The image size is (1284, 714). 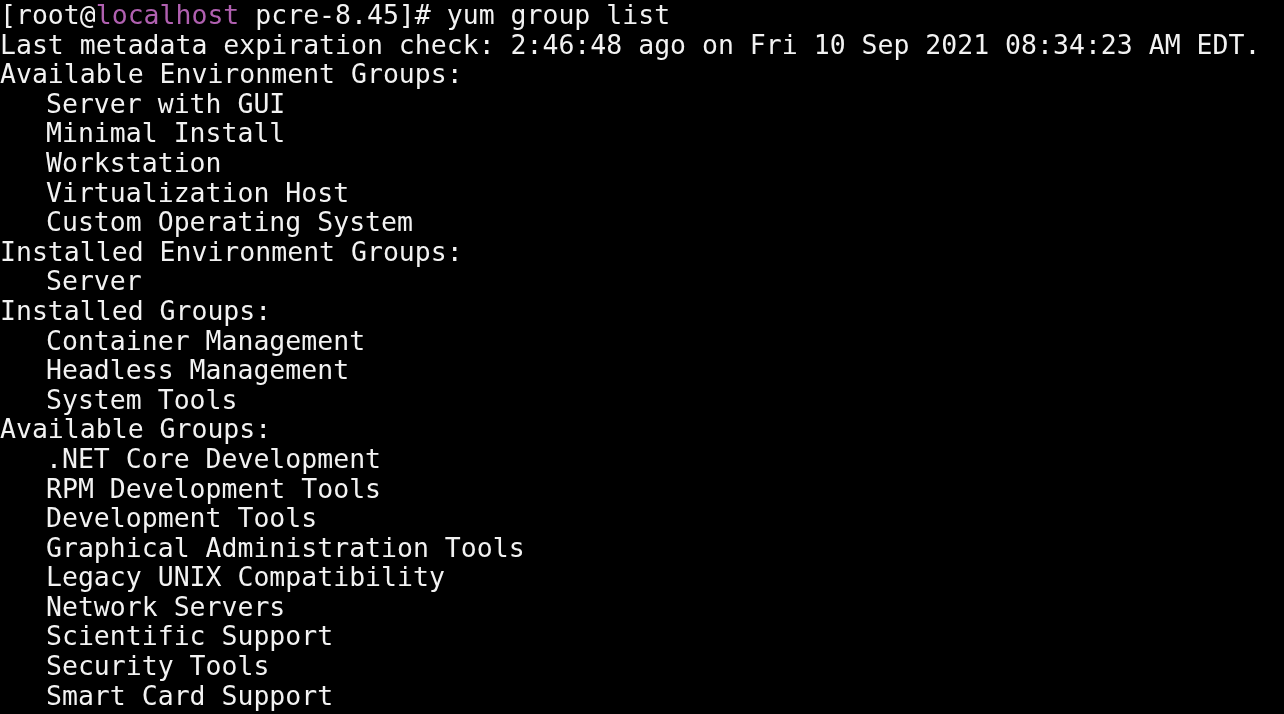 I want to click on group-name: Graphical Administration Tools, so click(x=285, y=547).